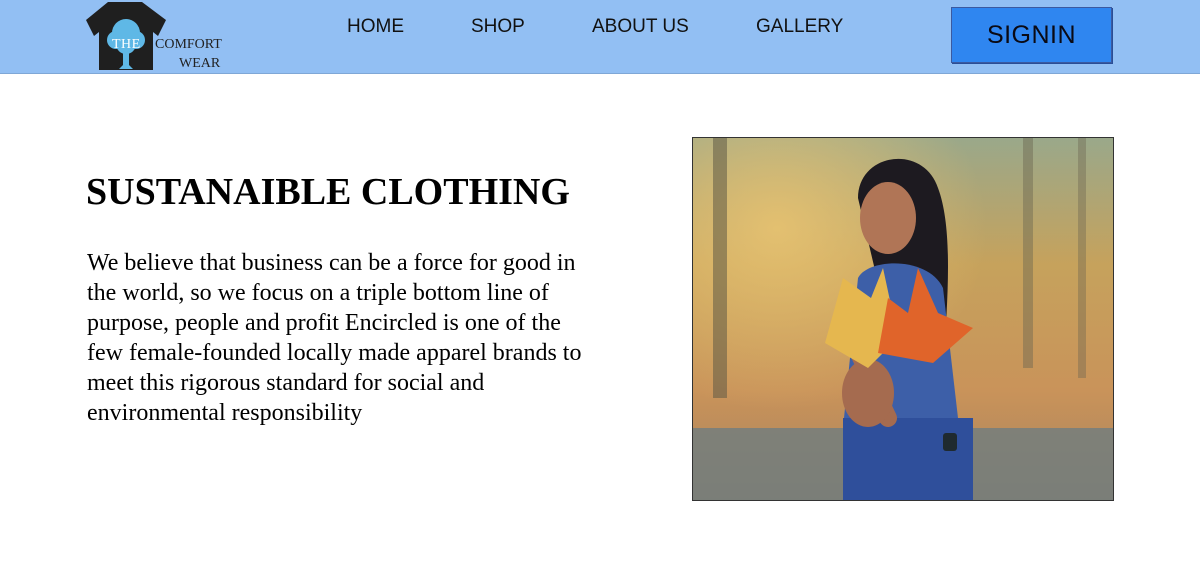 The width and height of the screenshot is (1200, 571). Describe the element at coordinates (161, 36) in the screenshot. I see `brand-logo: THE COMFORT WEAR` at that location.